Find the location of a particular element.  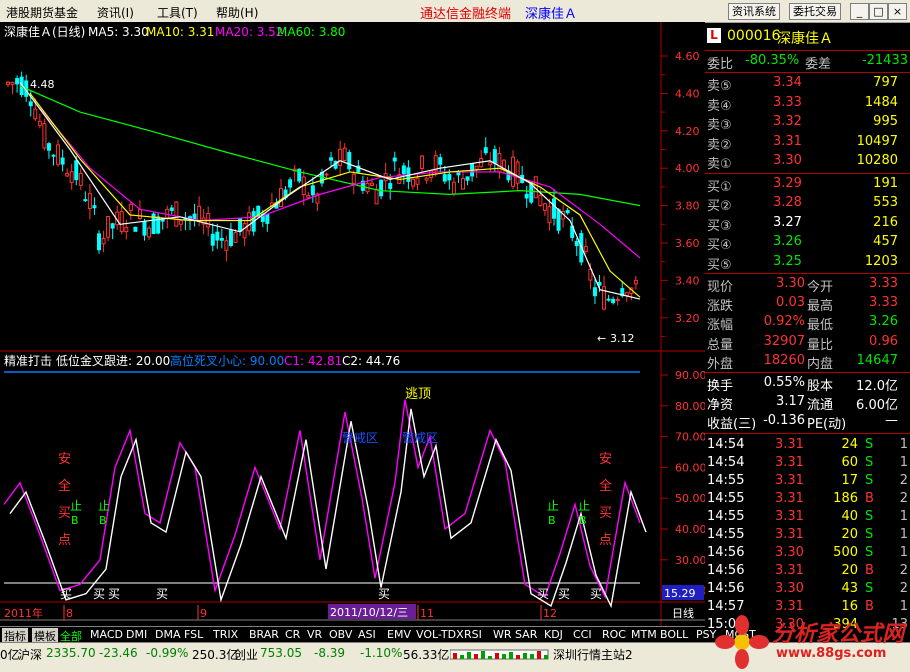

tab-cci: CCI is located at coordinates (582, 634).